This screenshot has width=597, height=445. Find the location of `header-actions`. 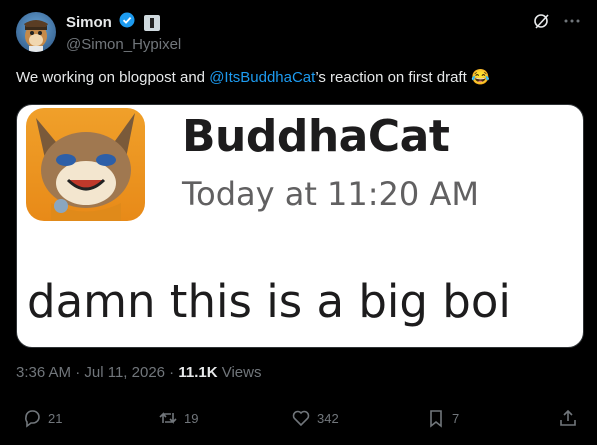

header-actions is located at coordinates (557, 23).